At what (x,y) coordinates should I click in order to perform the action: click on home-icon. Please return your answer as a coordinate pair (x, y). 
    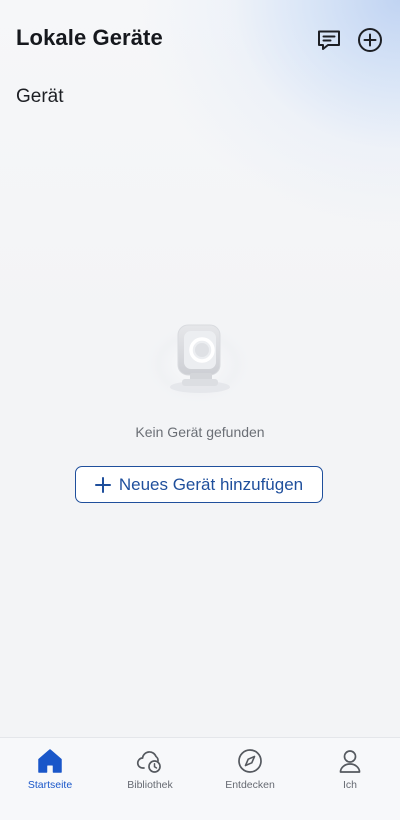
    Looking at the image, I should click on (50, 761).